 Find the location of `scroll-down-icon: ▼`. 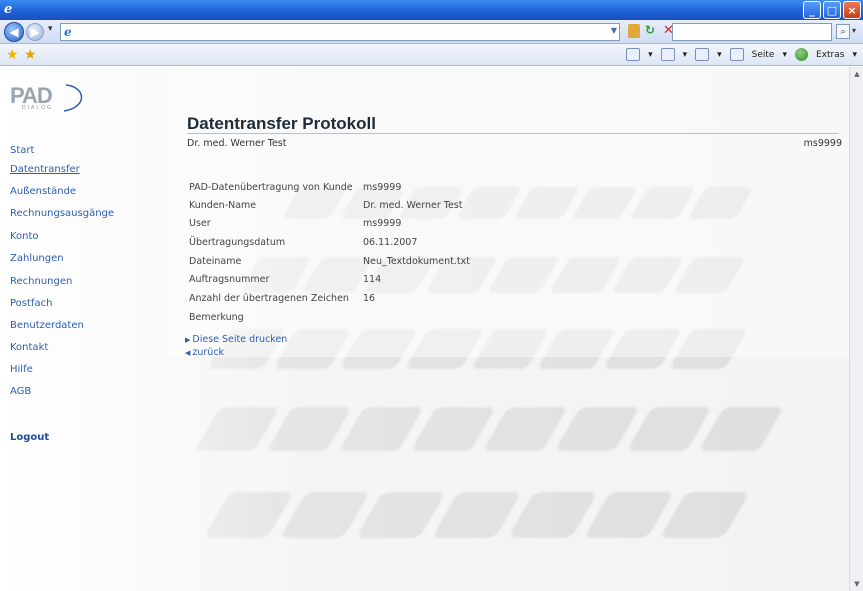

scroll-down-icon: ▼ is located at coordinates (856, 584).